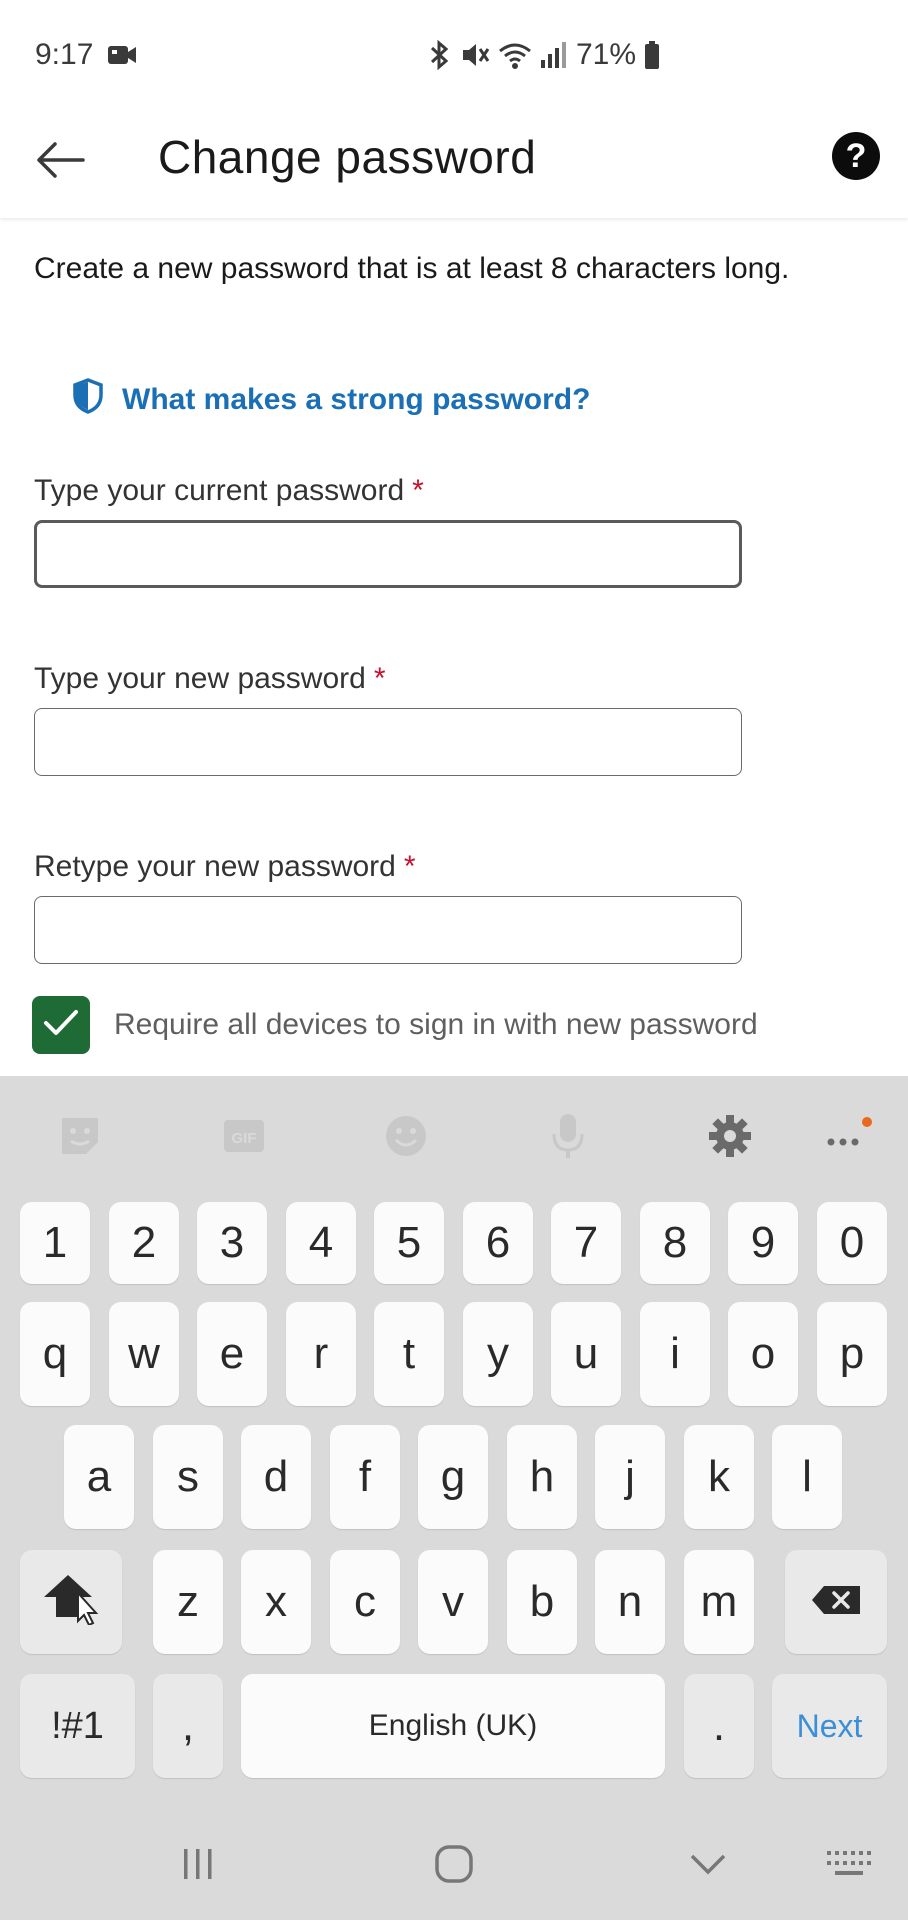 The image size is (908, 1920). I want to click on arrow-left-icon, so click(60, 162).